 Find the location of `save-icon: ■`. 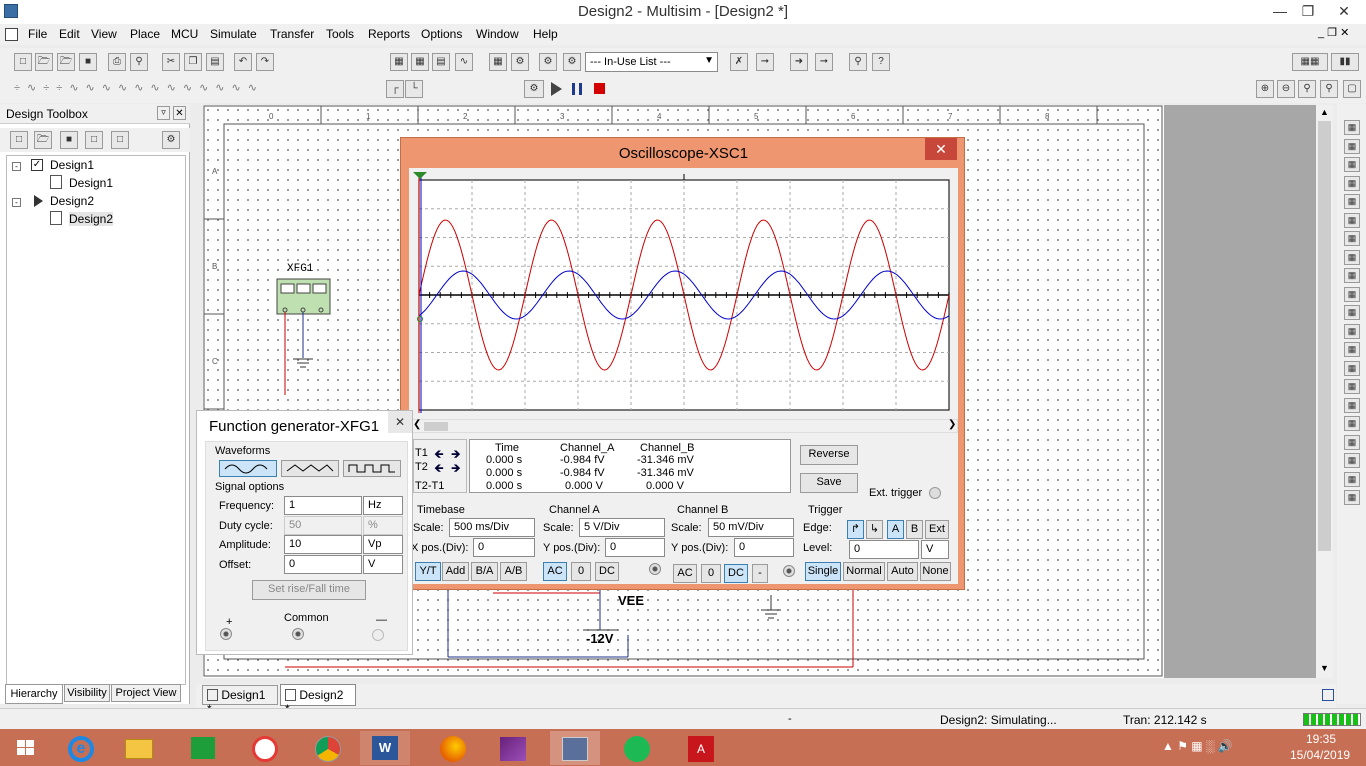

save-icon: ■ is located at coordinates (88, 62).